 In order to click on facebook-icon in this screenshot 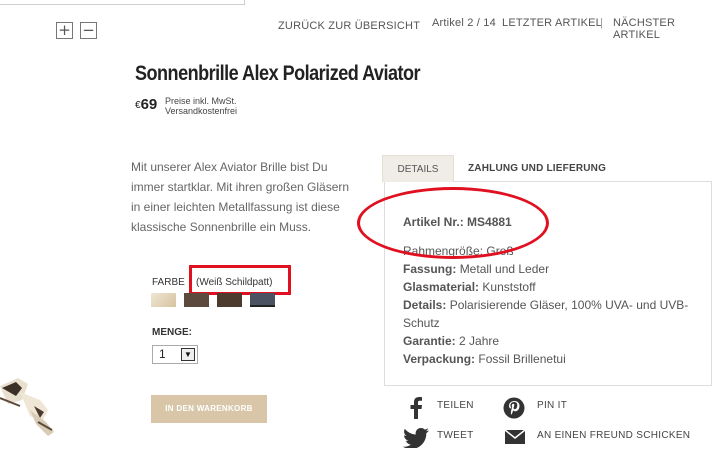, I will do `click(416, 408)`.